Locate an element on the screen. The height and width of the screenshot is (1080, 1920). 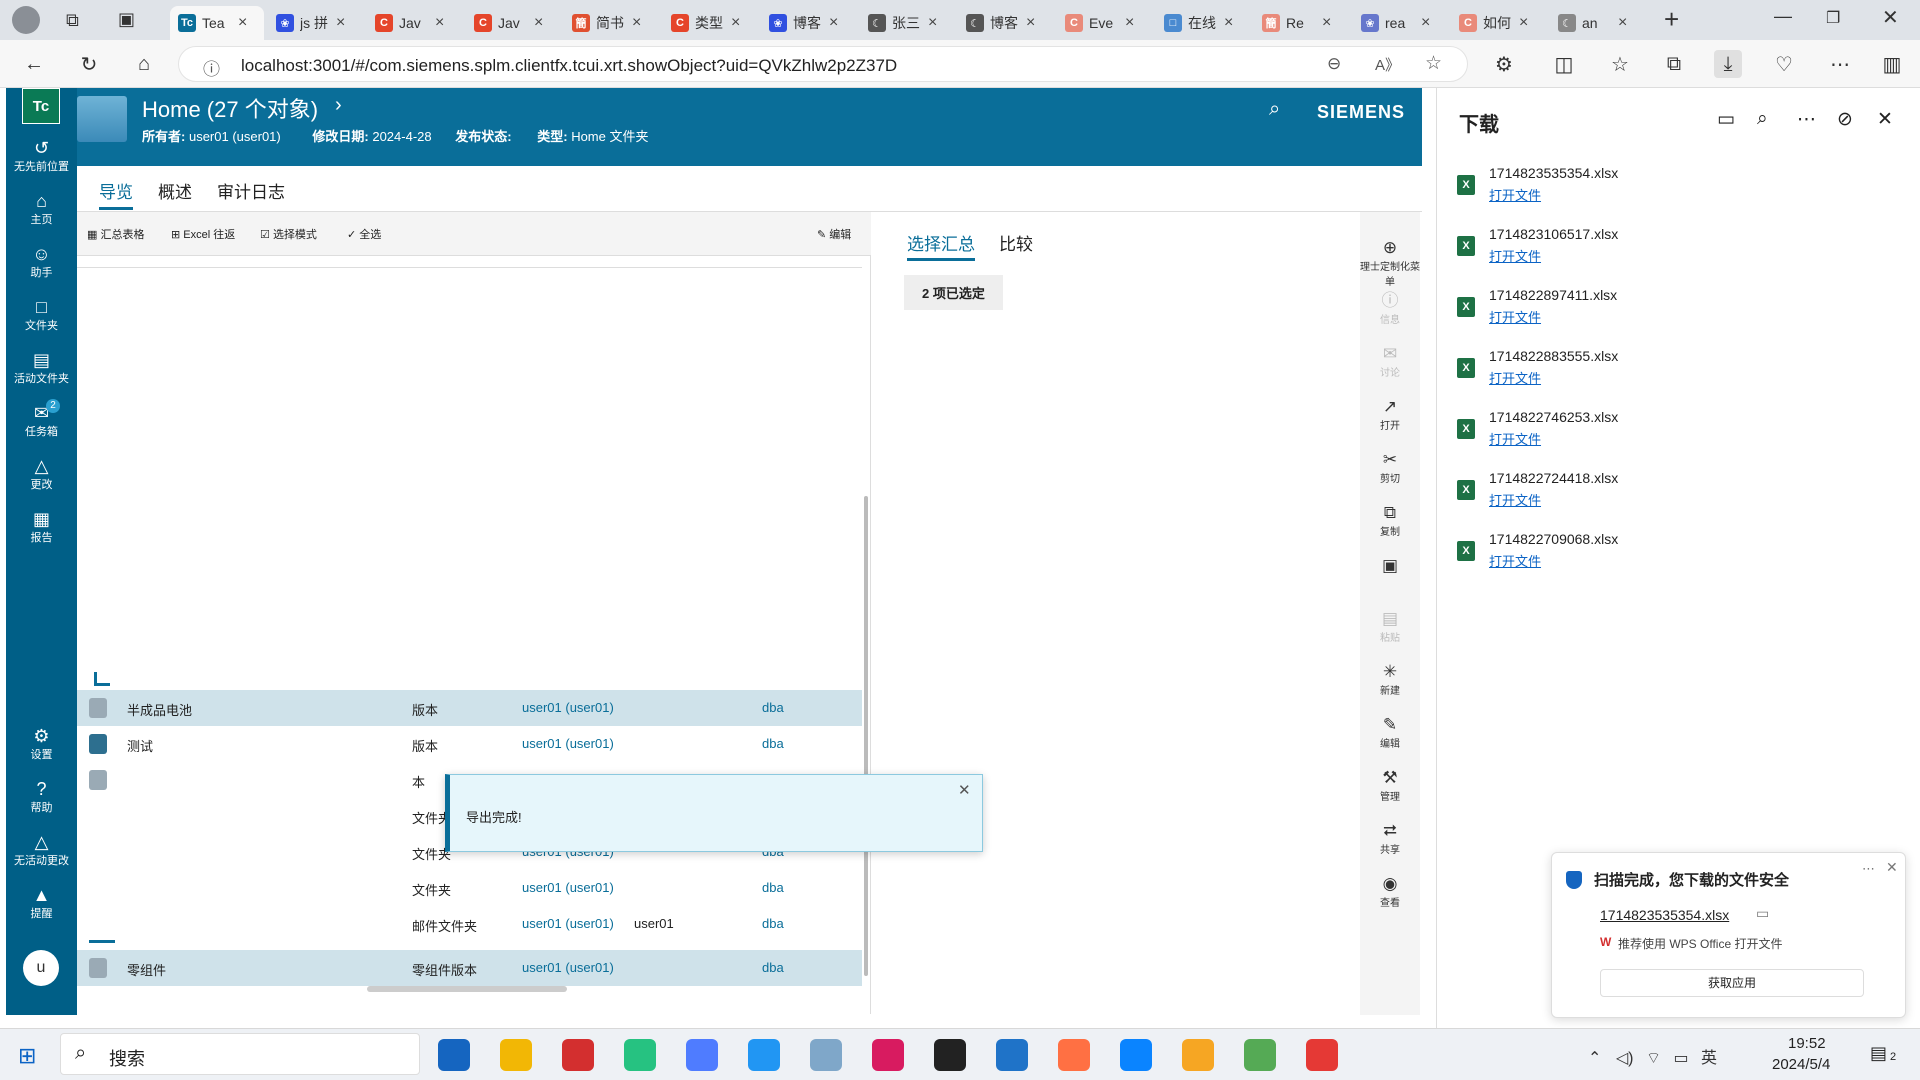
nav-bottom-item: ▲ 提醒 is located at coordinates (41, 903).